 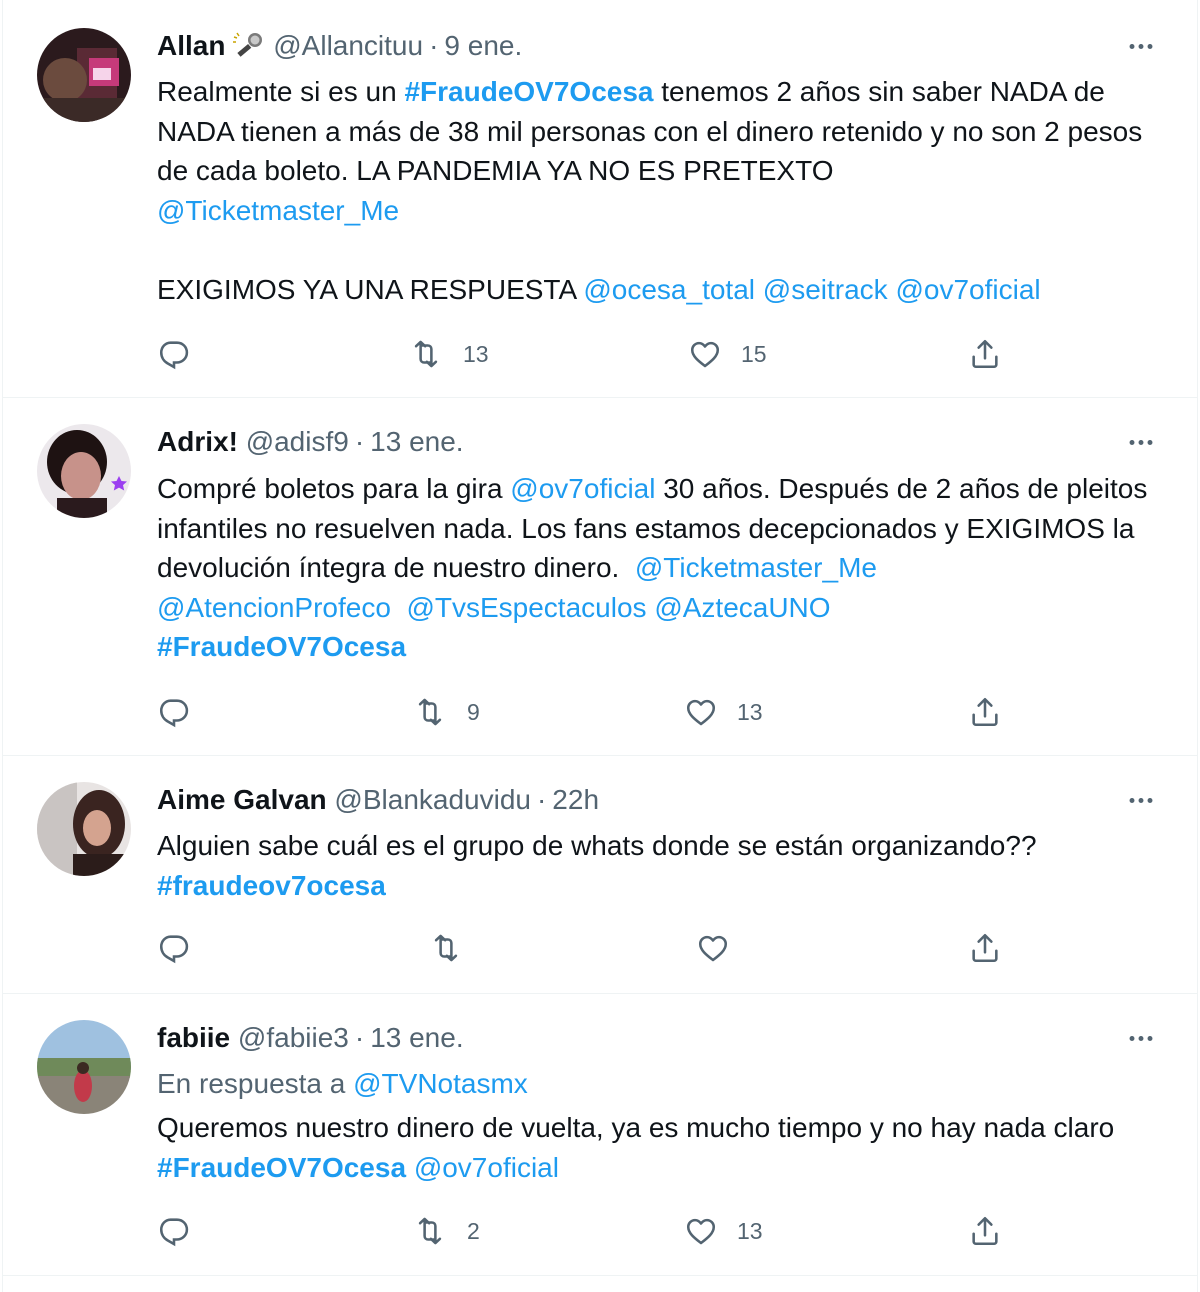 What do you see at coordinates (588, 948) in the screenshot?
I see `tweet-actions` at bounding box center [588, 948].